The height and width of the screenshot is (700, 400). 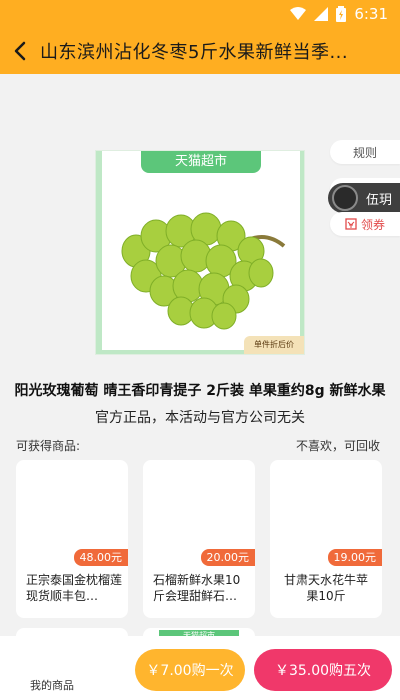 I want to click on obtainable-goods-label: 可获得商品:, so click(x=48, y=446).